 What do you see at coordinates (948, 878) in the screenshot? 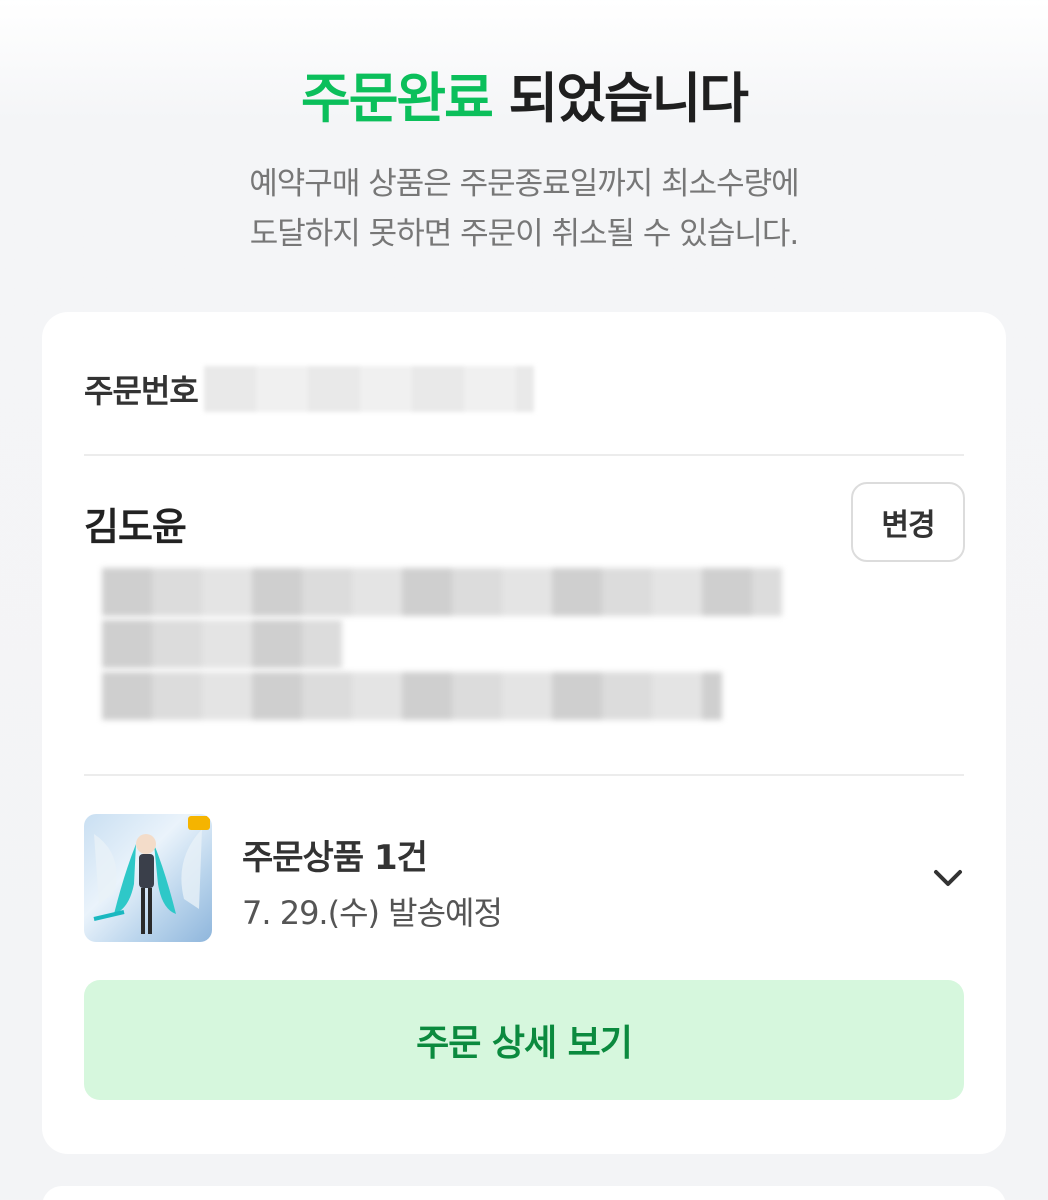
I see `chevron-down-icon` at bounding box center [948, 878].